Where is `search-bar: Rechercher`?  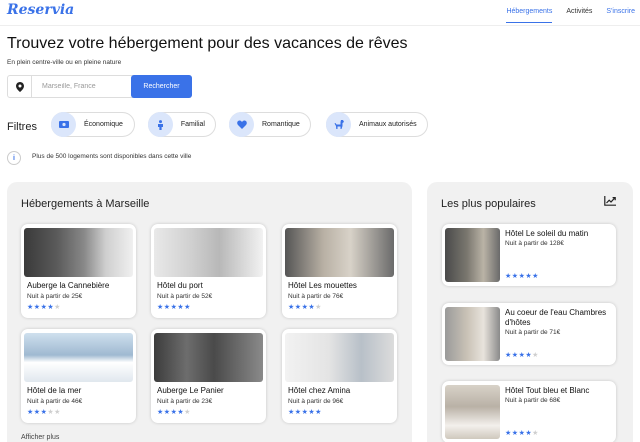
search-bar: Rechercher is located at coordinates (99, 86).